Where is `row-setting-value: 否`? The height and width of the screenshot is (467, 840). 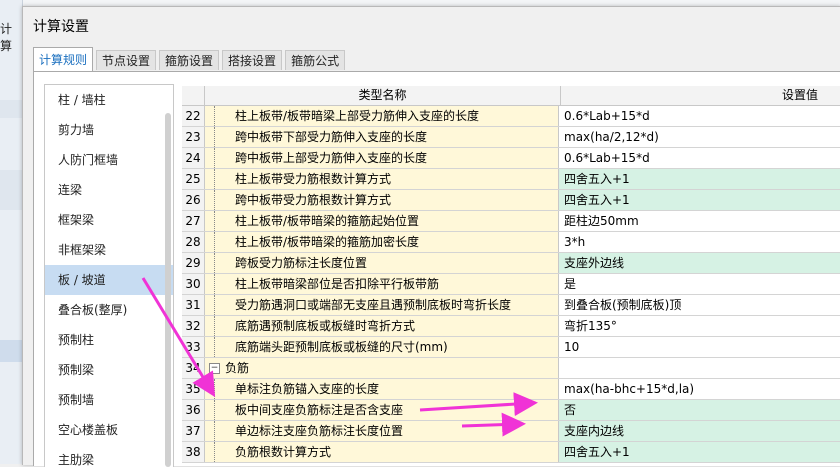 row-setting-value: 否 is located at coordinates (699, 410).